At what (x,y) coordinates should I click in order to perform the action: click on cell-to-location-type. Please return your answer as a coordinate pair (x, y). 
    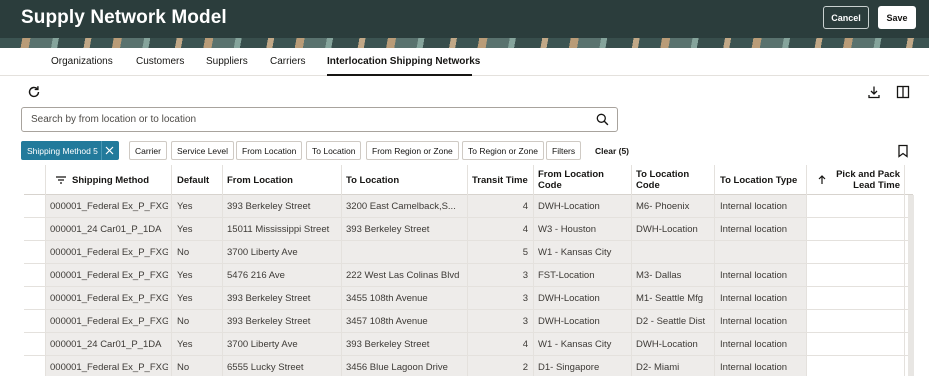
    Looking at the image, I should click on (762, 252).